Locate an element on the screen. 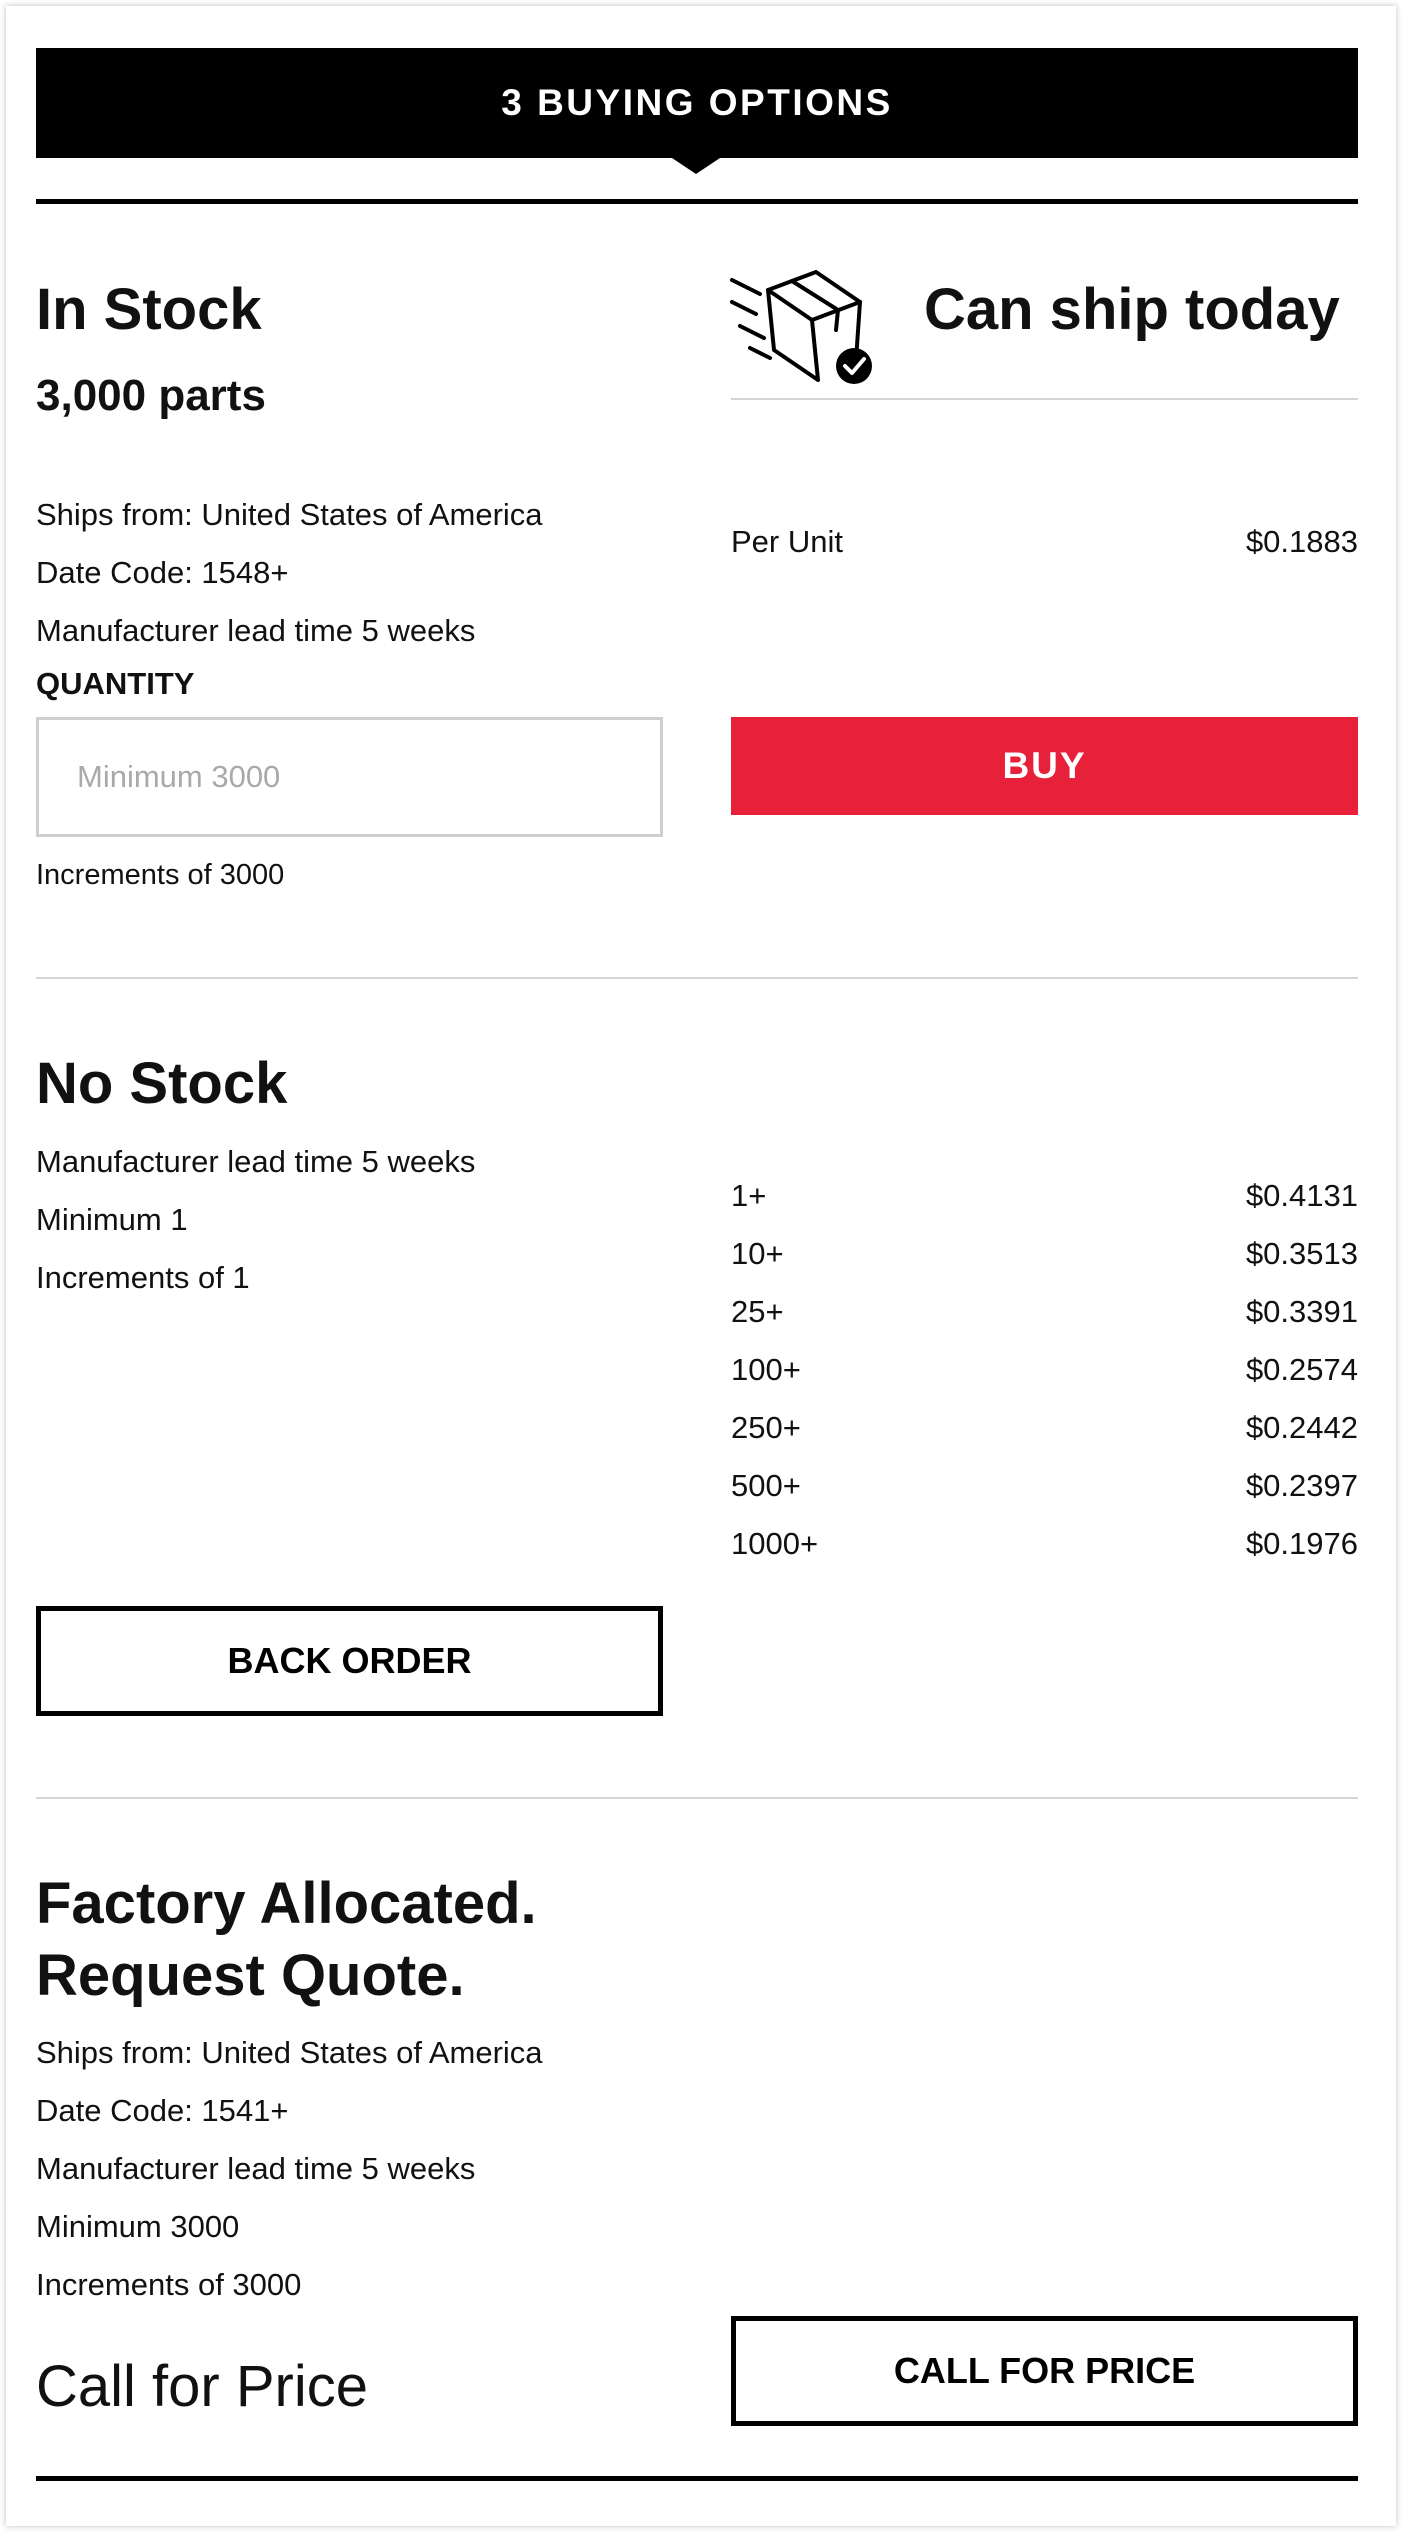 The width and height of the screenshot is (1406, 2538). quantity-label: QUANTITY is located at coordinates (115, 683).